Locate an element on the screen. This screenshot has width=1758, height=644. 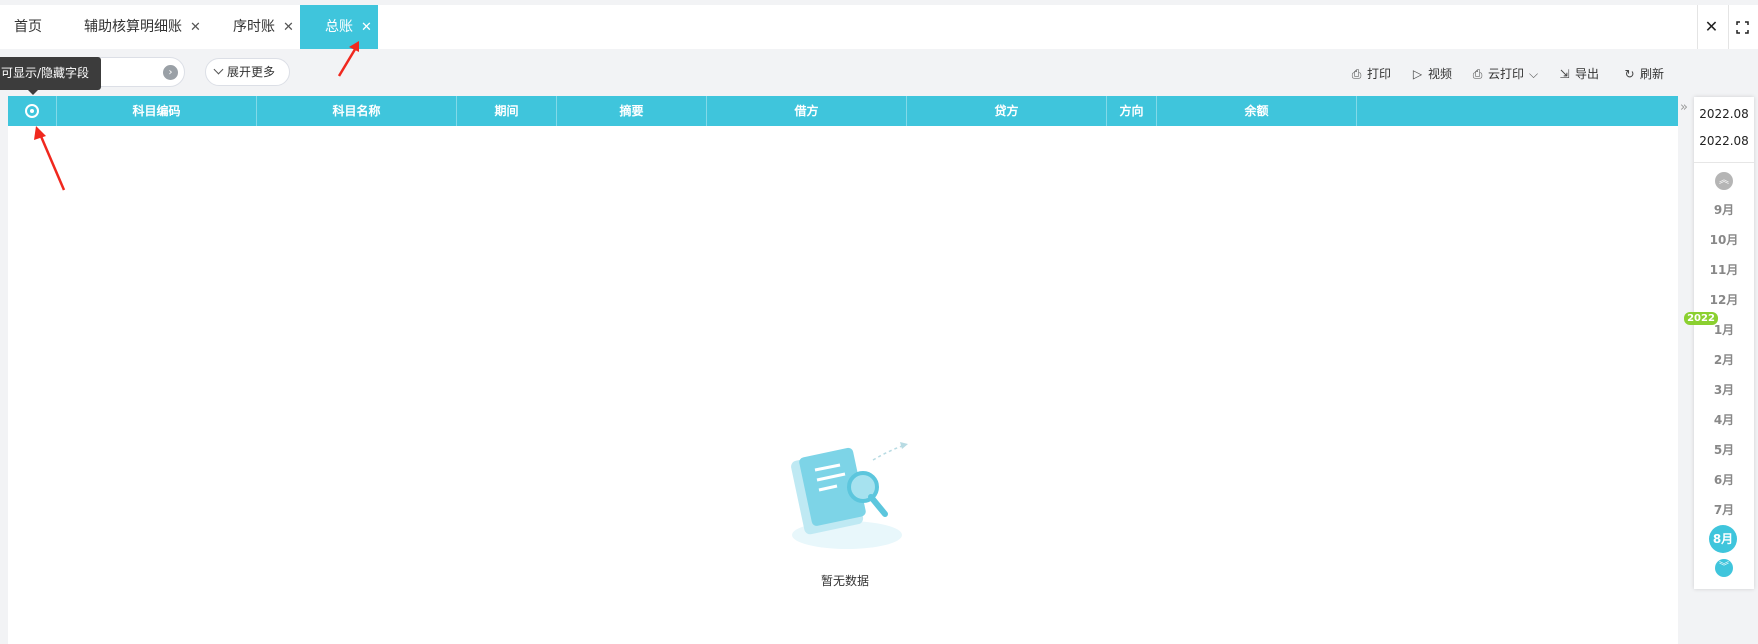
period-end: 2022.08 is located at coordinates (1724, 141).